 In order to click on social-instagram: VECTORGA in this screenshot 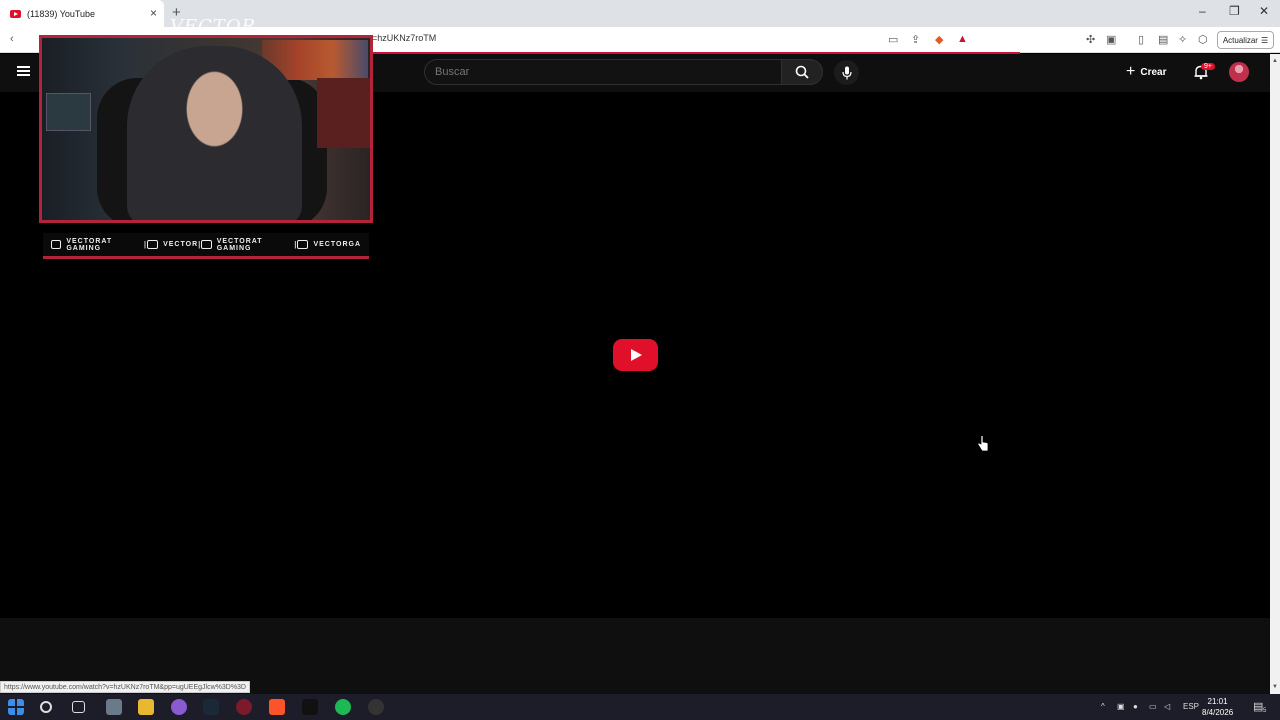, I will do `click(329, 244)`.